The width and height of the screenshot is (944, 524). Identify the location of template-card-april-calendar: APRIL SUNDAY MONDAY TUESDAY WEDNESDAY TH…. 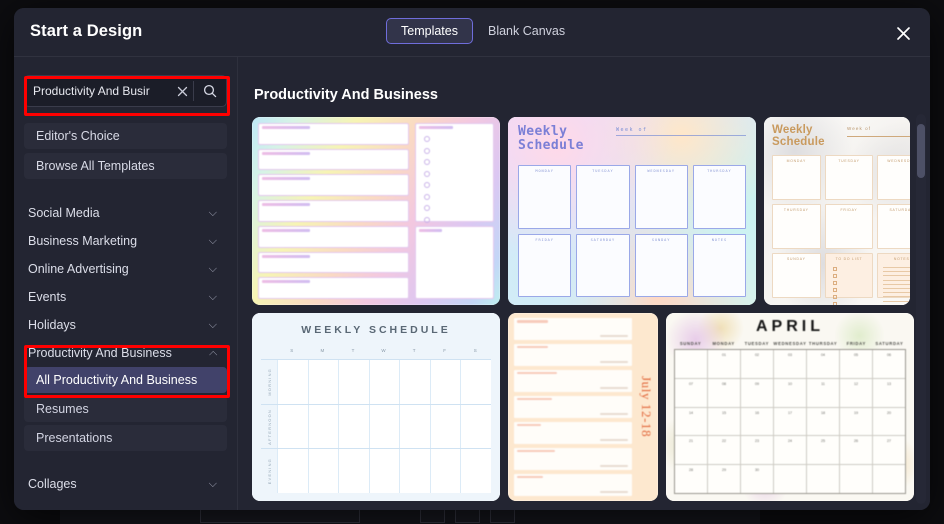
(790, 407).